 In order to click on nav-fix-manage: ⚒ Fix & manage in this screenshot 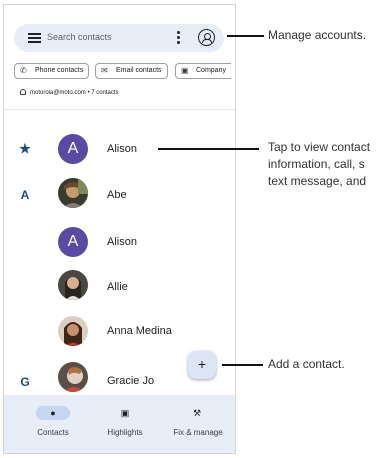, I will do `click(197, 424)`.